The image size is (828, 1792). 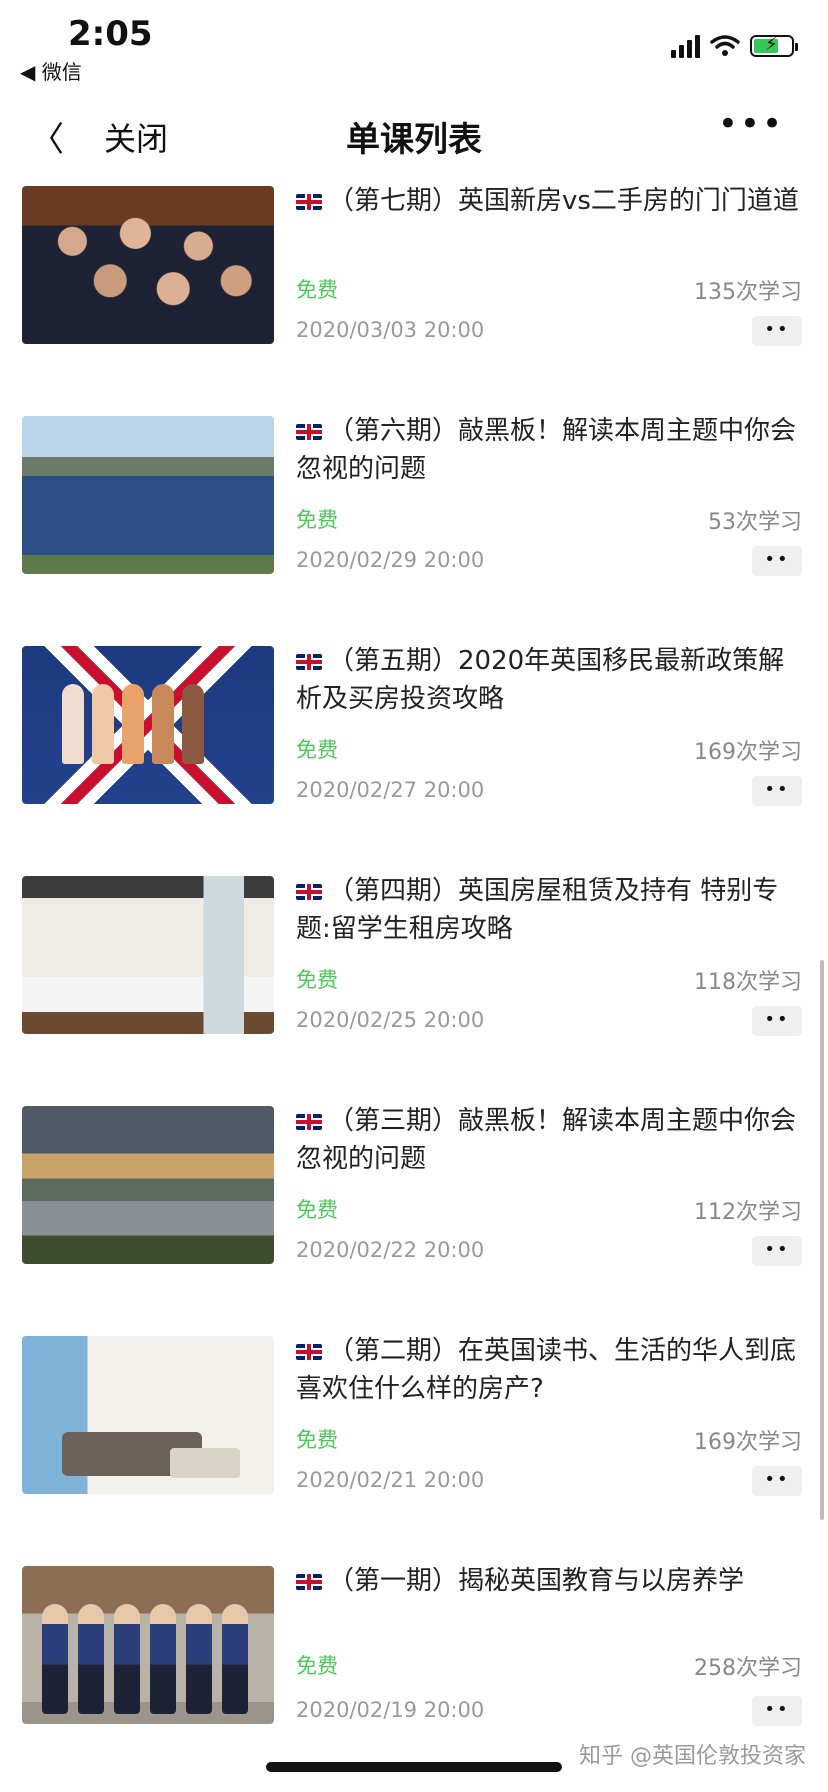 What do you see at coordinates (563, 201) in the screenshot?
I see `lesson-title: （第七期）英国新房vs二手房的门门道道` at bounding box center [563, 201].